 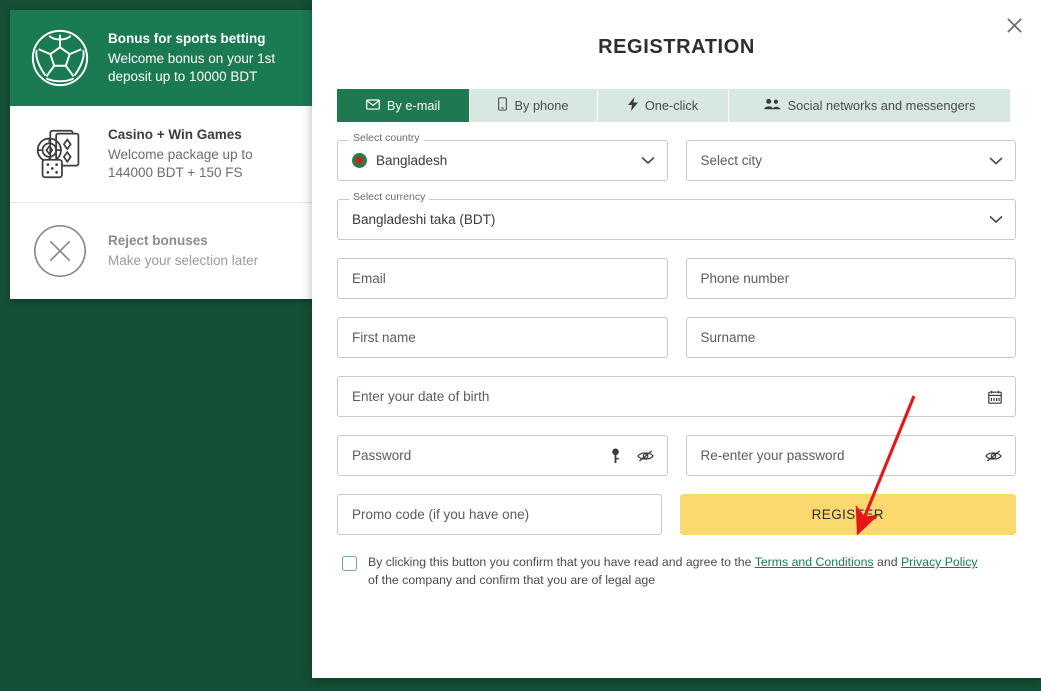 What do you see at coordinates (413, 105) in the screenshot?
I see `tab-label: By e-mail` at bounding box center [413, 105].